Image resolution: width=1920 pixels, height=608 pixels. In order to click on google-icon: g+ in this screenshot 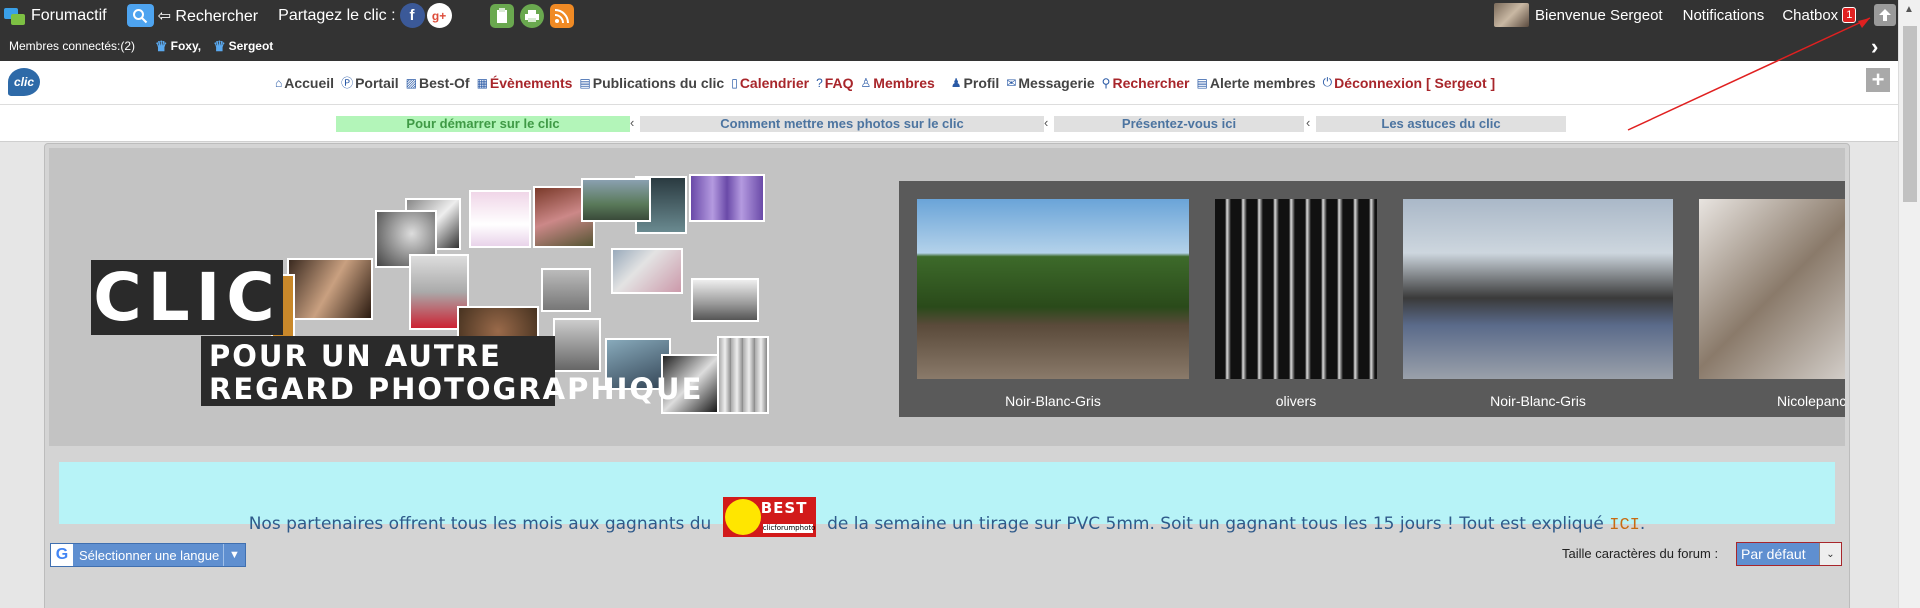, I will do `click(439, 15)`.